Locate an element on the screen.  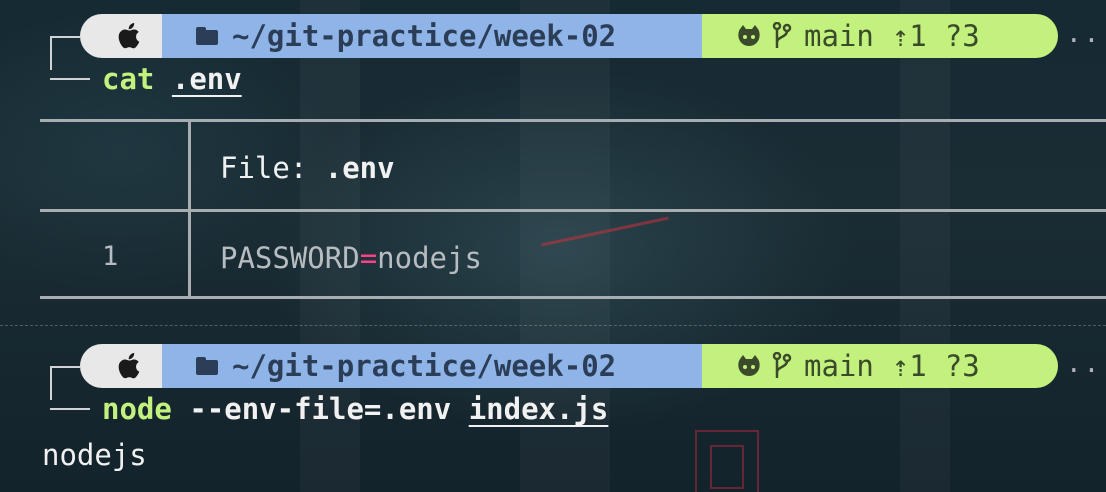
file-line: PASSWORD=nodejs is located at coordinates (351, 258).